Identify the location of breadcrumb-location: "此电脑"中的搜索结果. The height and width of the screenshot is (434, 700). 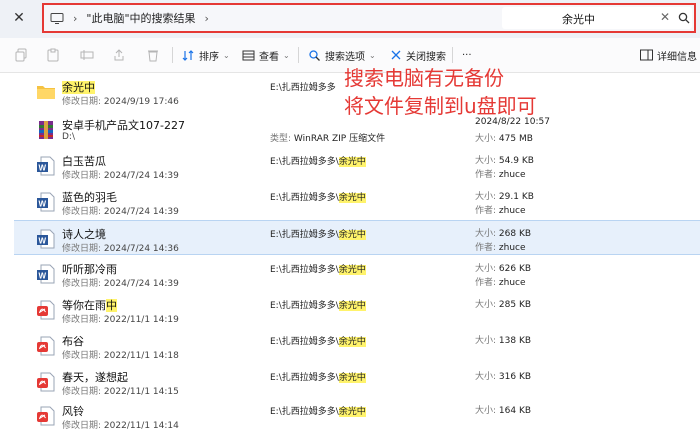
(140, 18).